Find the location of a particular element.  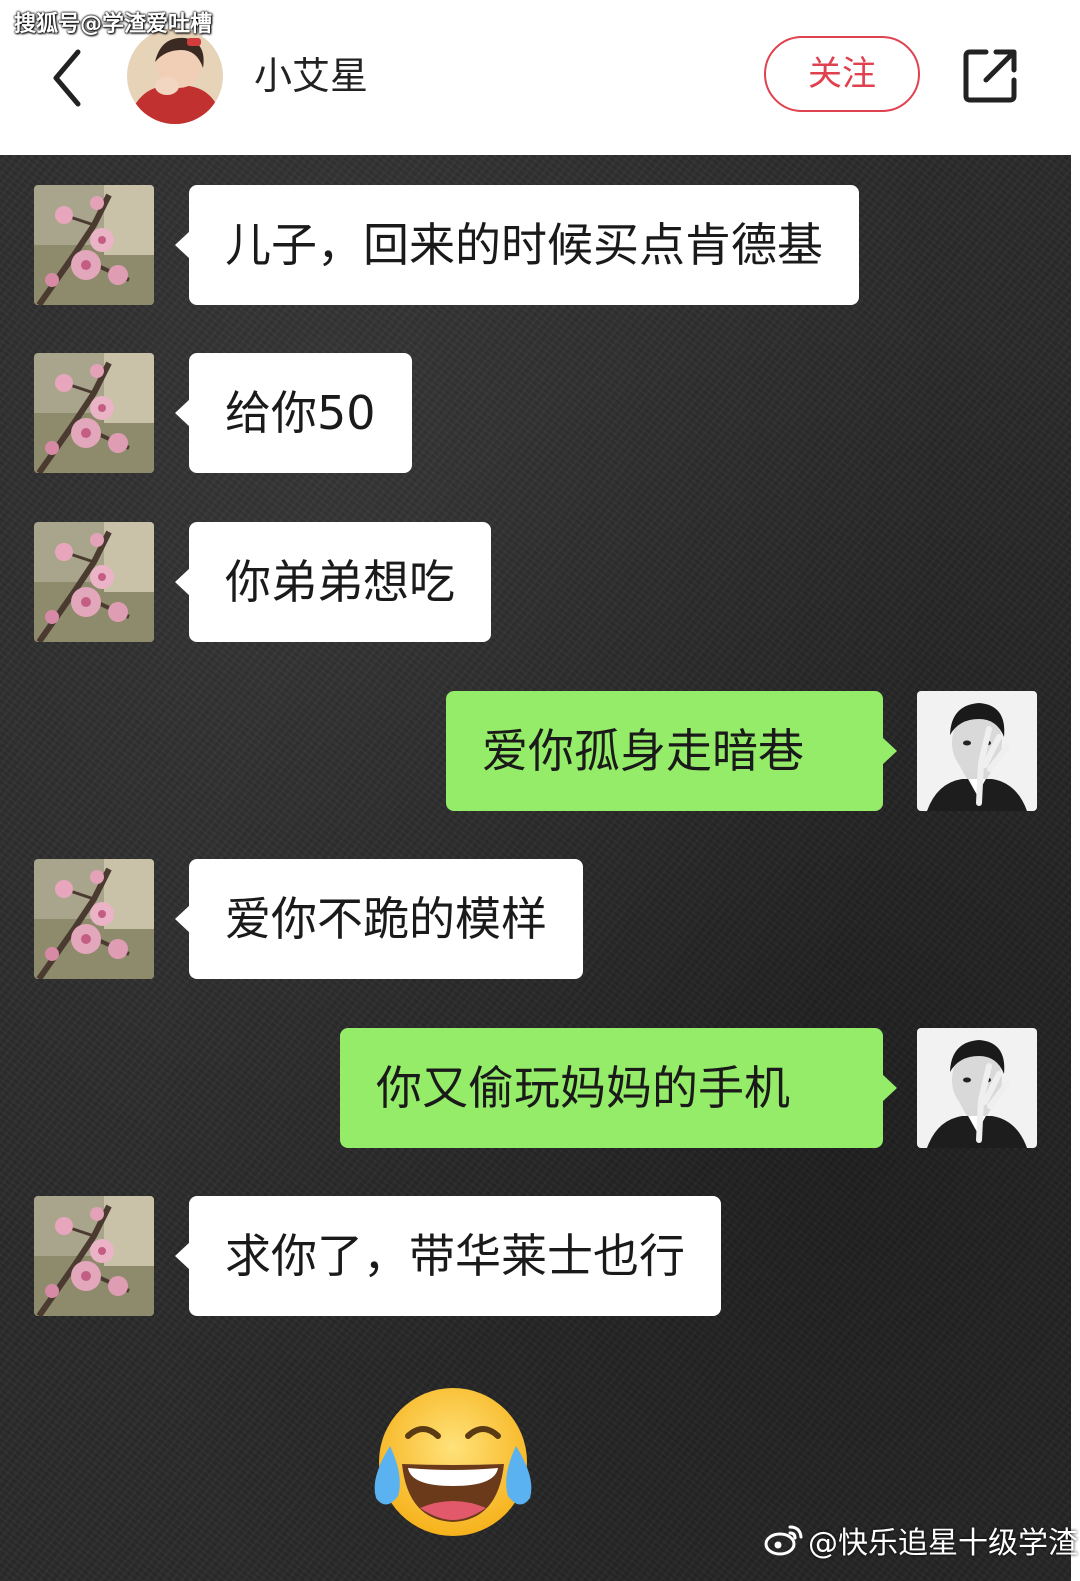

weibo-watermark: @快乐追星十级学渣 is located at coordinates (921, 1540).